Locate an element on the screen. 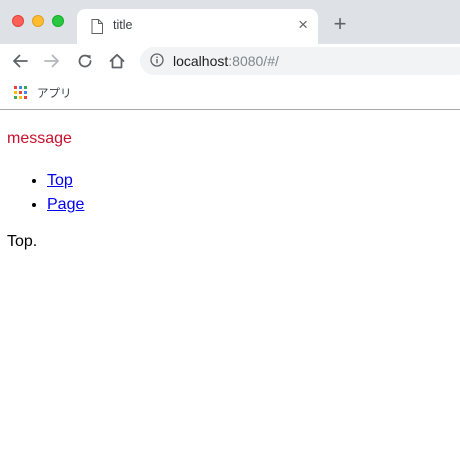 The width and height of the screenshot is (460, 460). route-content-text: Top. is located at coordinates (22, 241).